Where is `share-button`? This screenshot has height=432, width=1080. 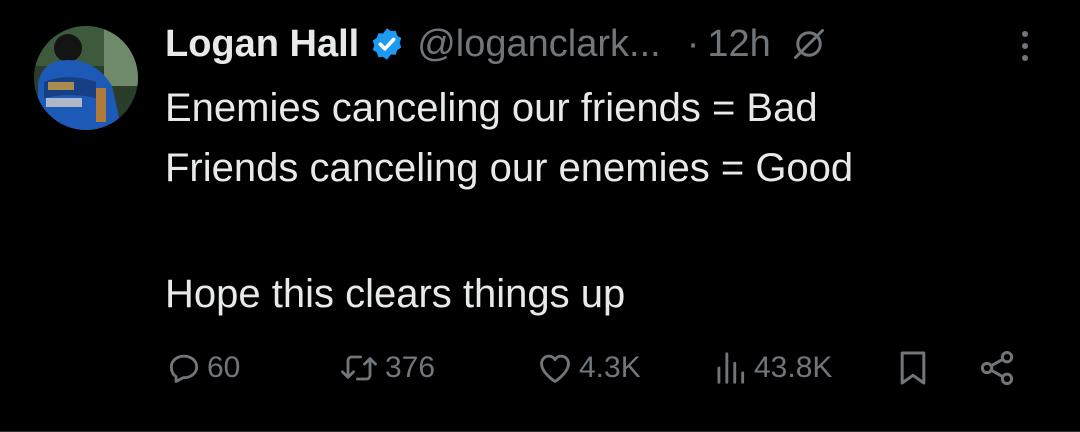
share-button is located at coordinates (997, 368).